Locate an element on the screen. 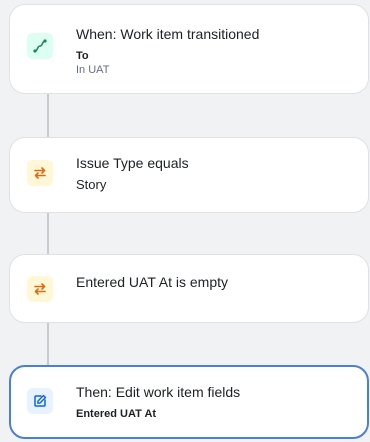 The width and height of the screenshot is (370, 442). trigger-title: When: Work item transitioned is located at coordinates (168, 34).